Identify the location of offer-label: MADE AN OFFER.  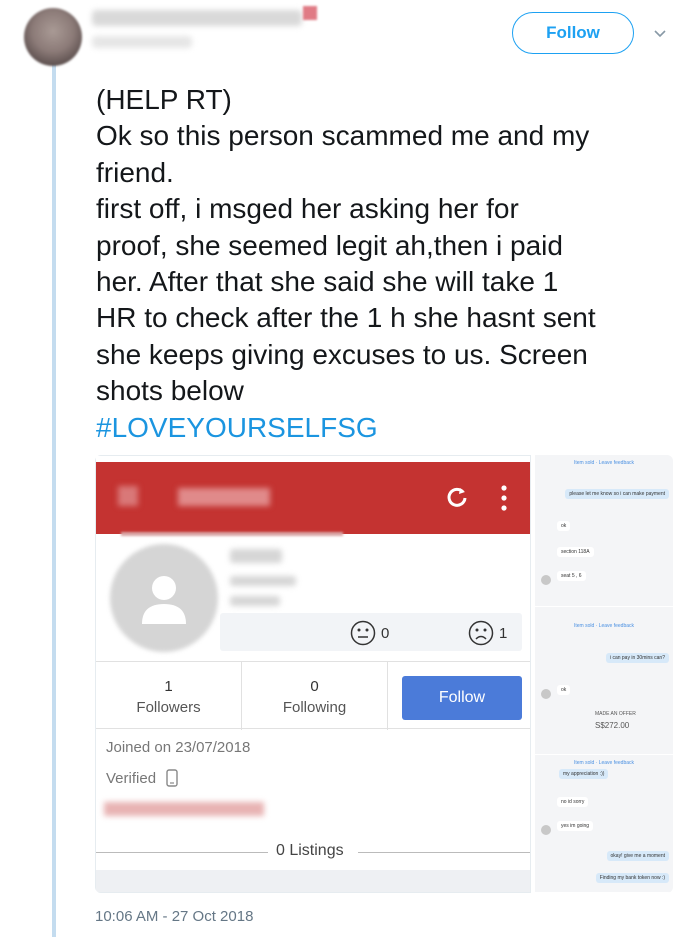
(615, 714).